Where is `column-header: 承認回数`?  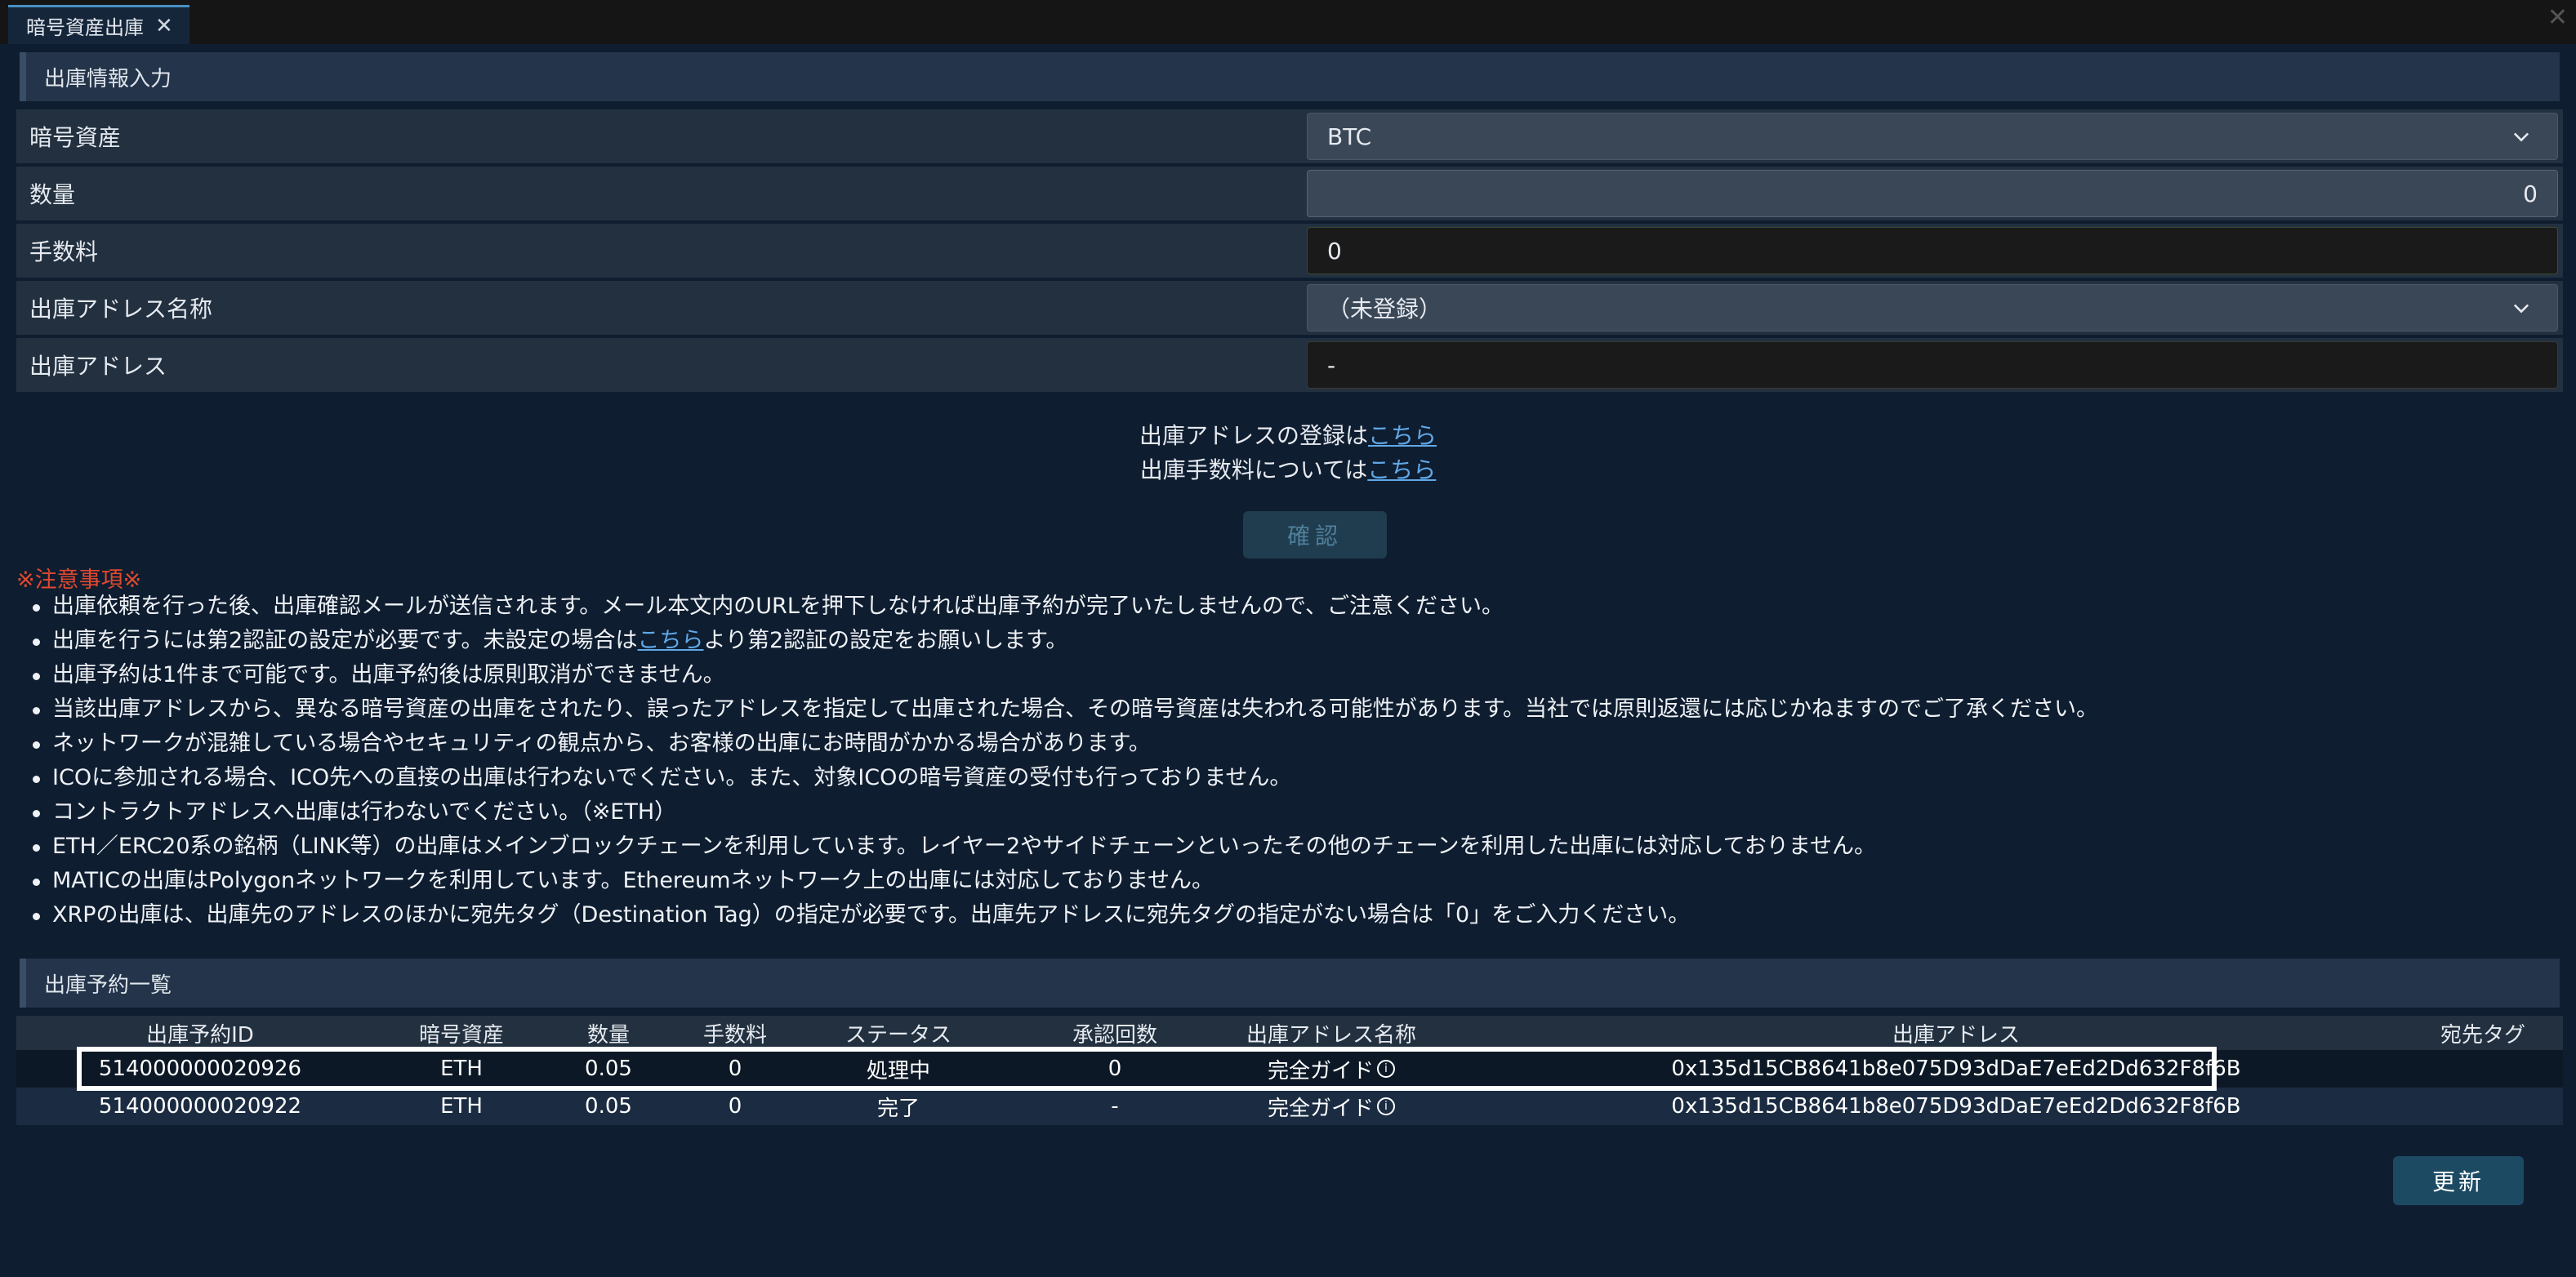
column-header: 承認回数 is located at coordinates (1114, 1035).